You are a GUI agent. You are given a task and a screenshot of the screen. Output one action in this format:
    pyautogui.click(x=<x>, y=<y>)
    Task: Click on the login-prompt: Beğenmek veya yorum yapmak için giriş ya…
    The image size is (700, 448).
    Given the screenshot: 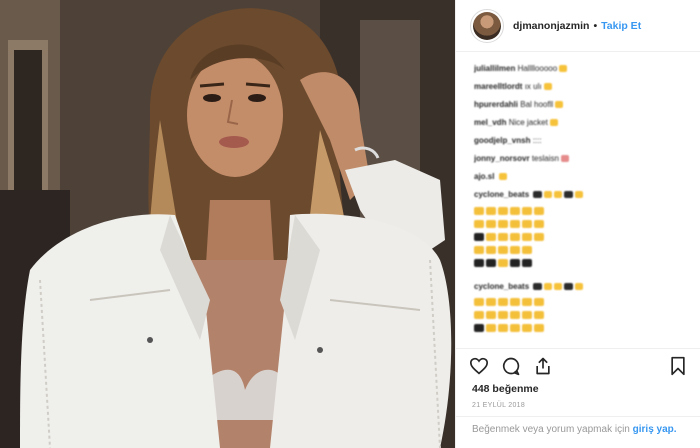 What is the action you would take?
    pyautogui.click(x=578, y=432)
    